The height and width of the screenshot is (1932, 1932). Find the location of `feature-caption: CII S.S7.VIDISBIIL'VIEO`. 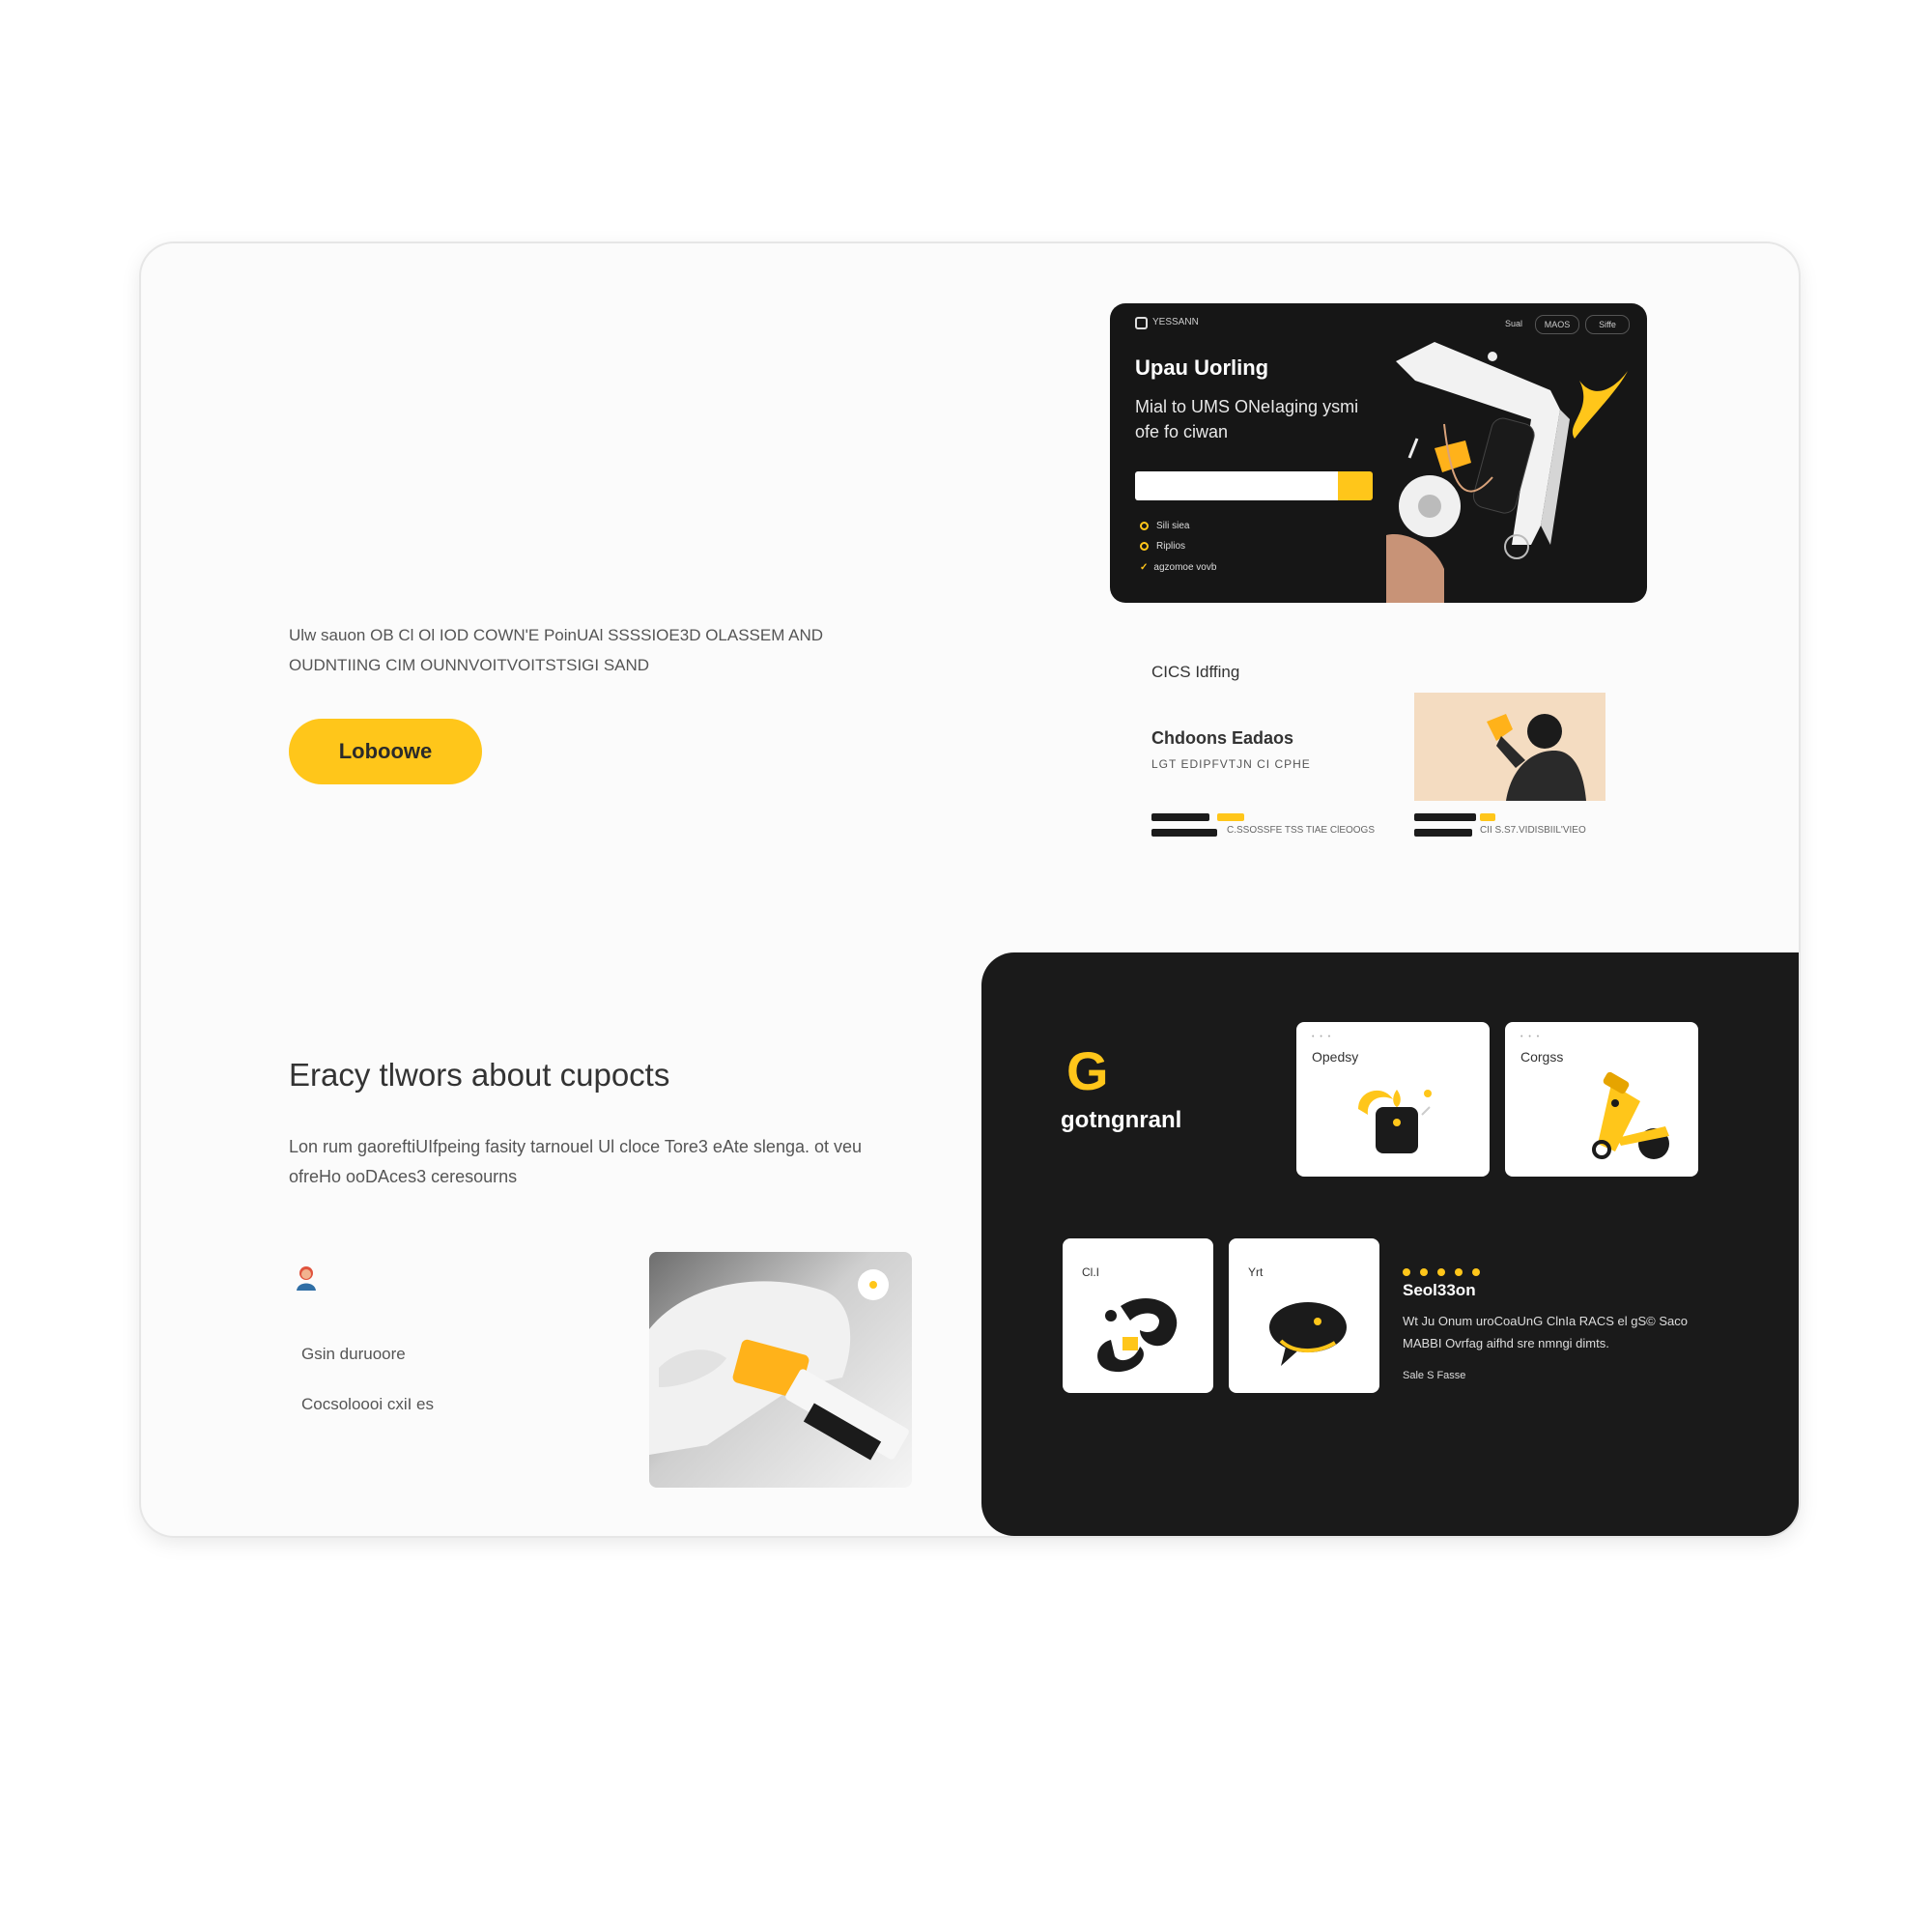

feature-caption: CII S.S7.VIDISBIIL'VIEO is located at coordinates (1533, 830).